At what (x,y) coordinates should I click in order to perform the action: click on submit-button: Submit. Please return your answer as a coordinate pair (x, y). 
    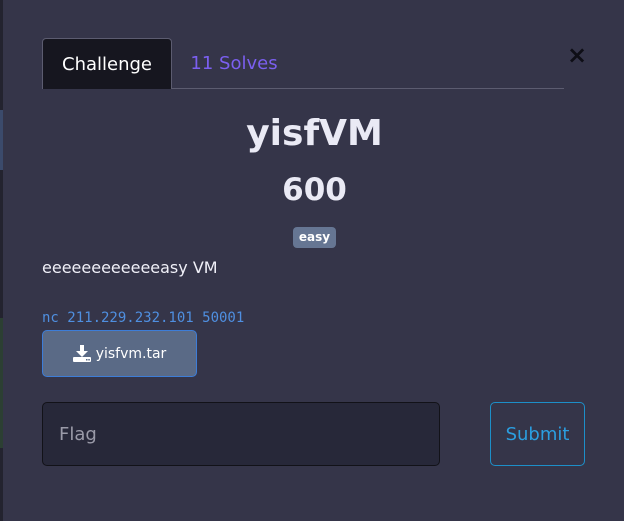
    Looking at the image, I should click on (537, 434).